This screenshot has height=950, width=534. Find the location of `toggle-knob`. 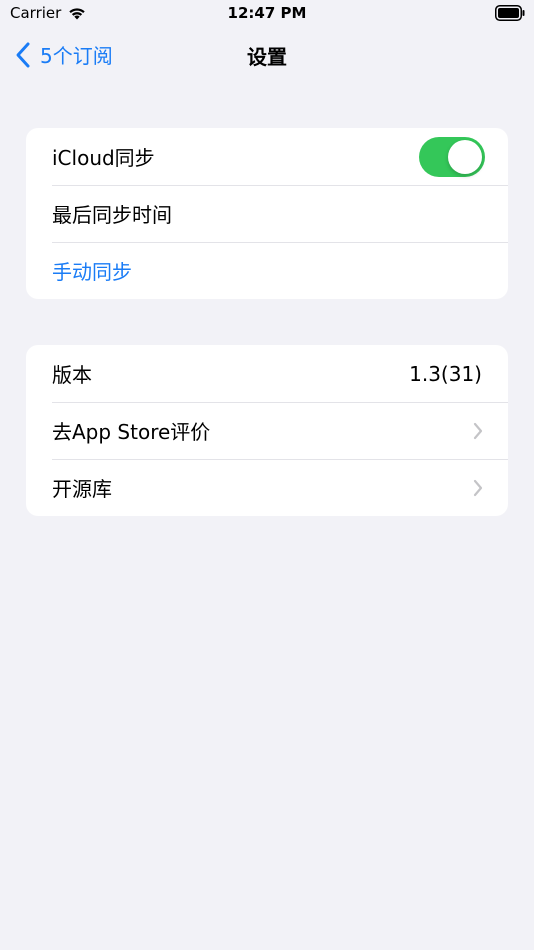

toggle-knob is located at coordinates (465, 156).